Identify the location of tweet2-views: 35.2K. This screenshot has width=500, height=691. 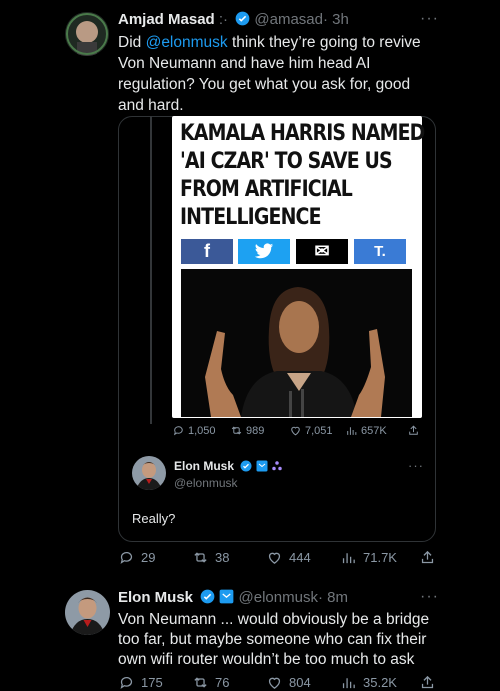
(368, 682).